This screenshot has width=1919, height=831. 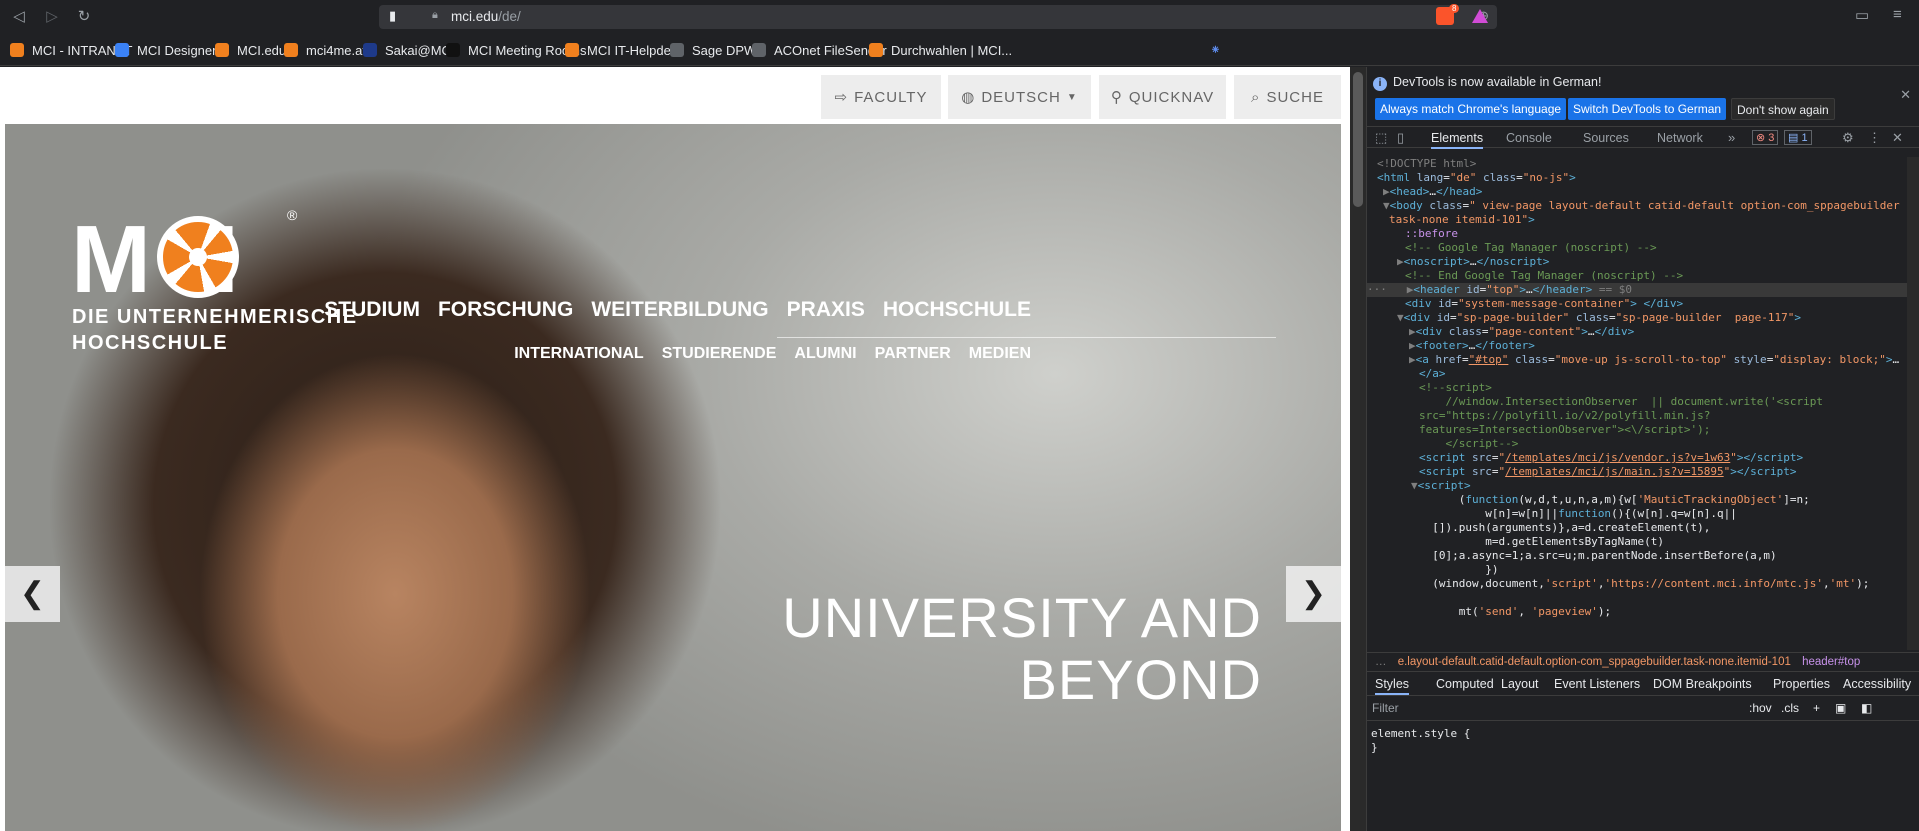 I want to click on slider-prev-button: ❮, so click(x=32, y=594).